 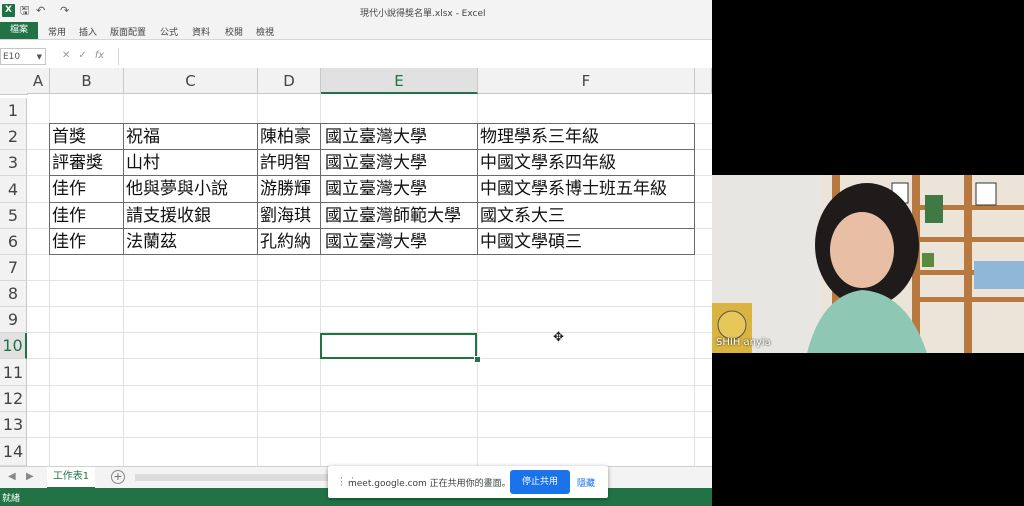 I want to click on cell-e5: 國立臺灣師範大學, so click(x=401, y=216).